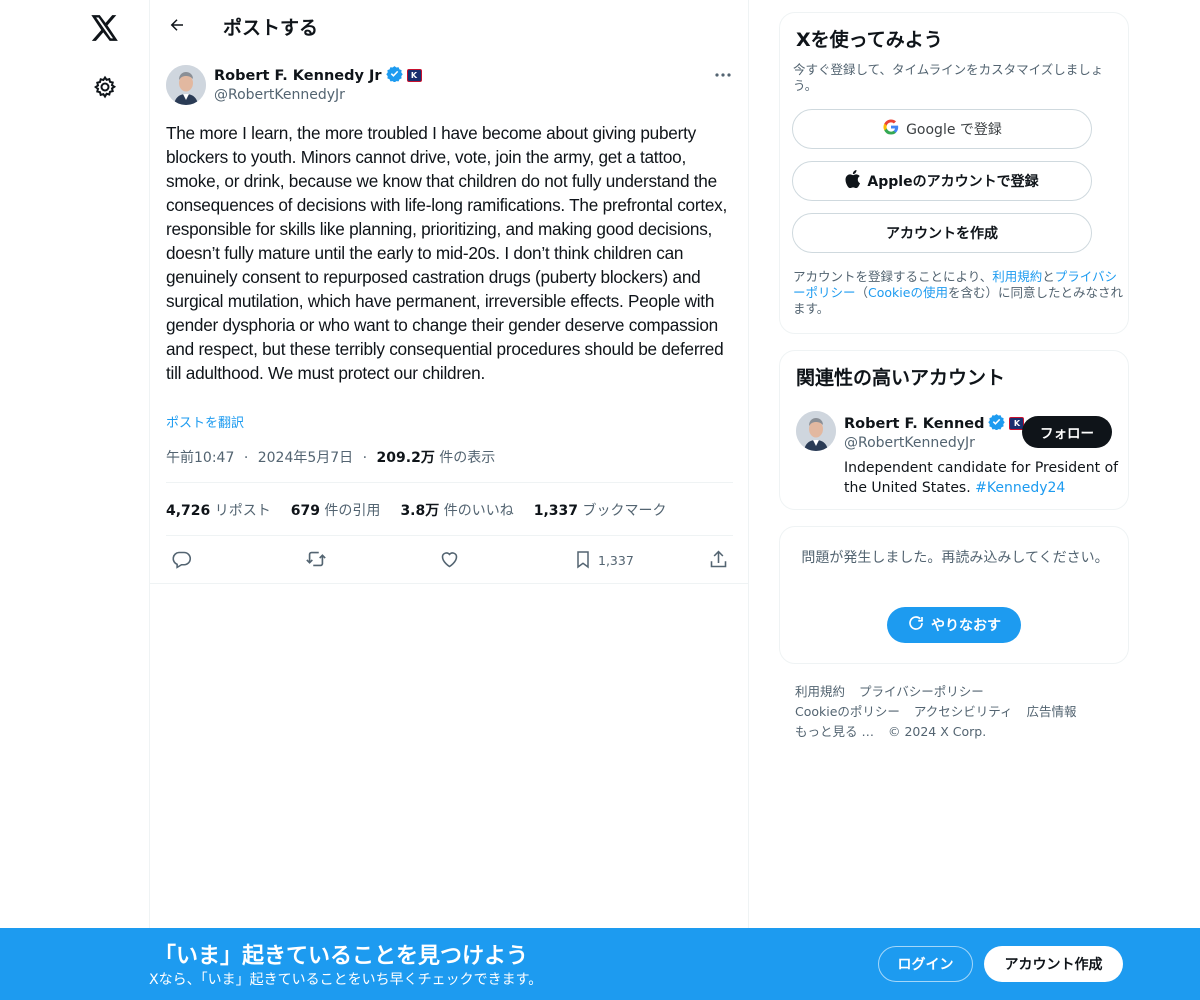 The width and height of the screenshot is (1200, 1000). Describe the element at coordinates (218, 510) in the screenshot. I see `reposts-stat: 4,726 リポスト` at that location.